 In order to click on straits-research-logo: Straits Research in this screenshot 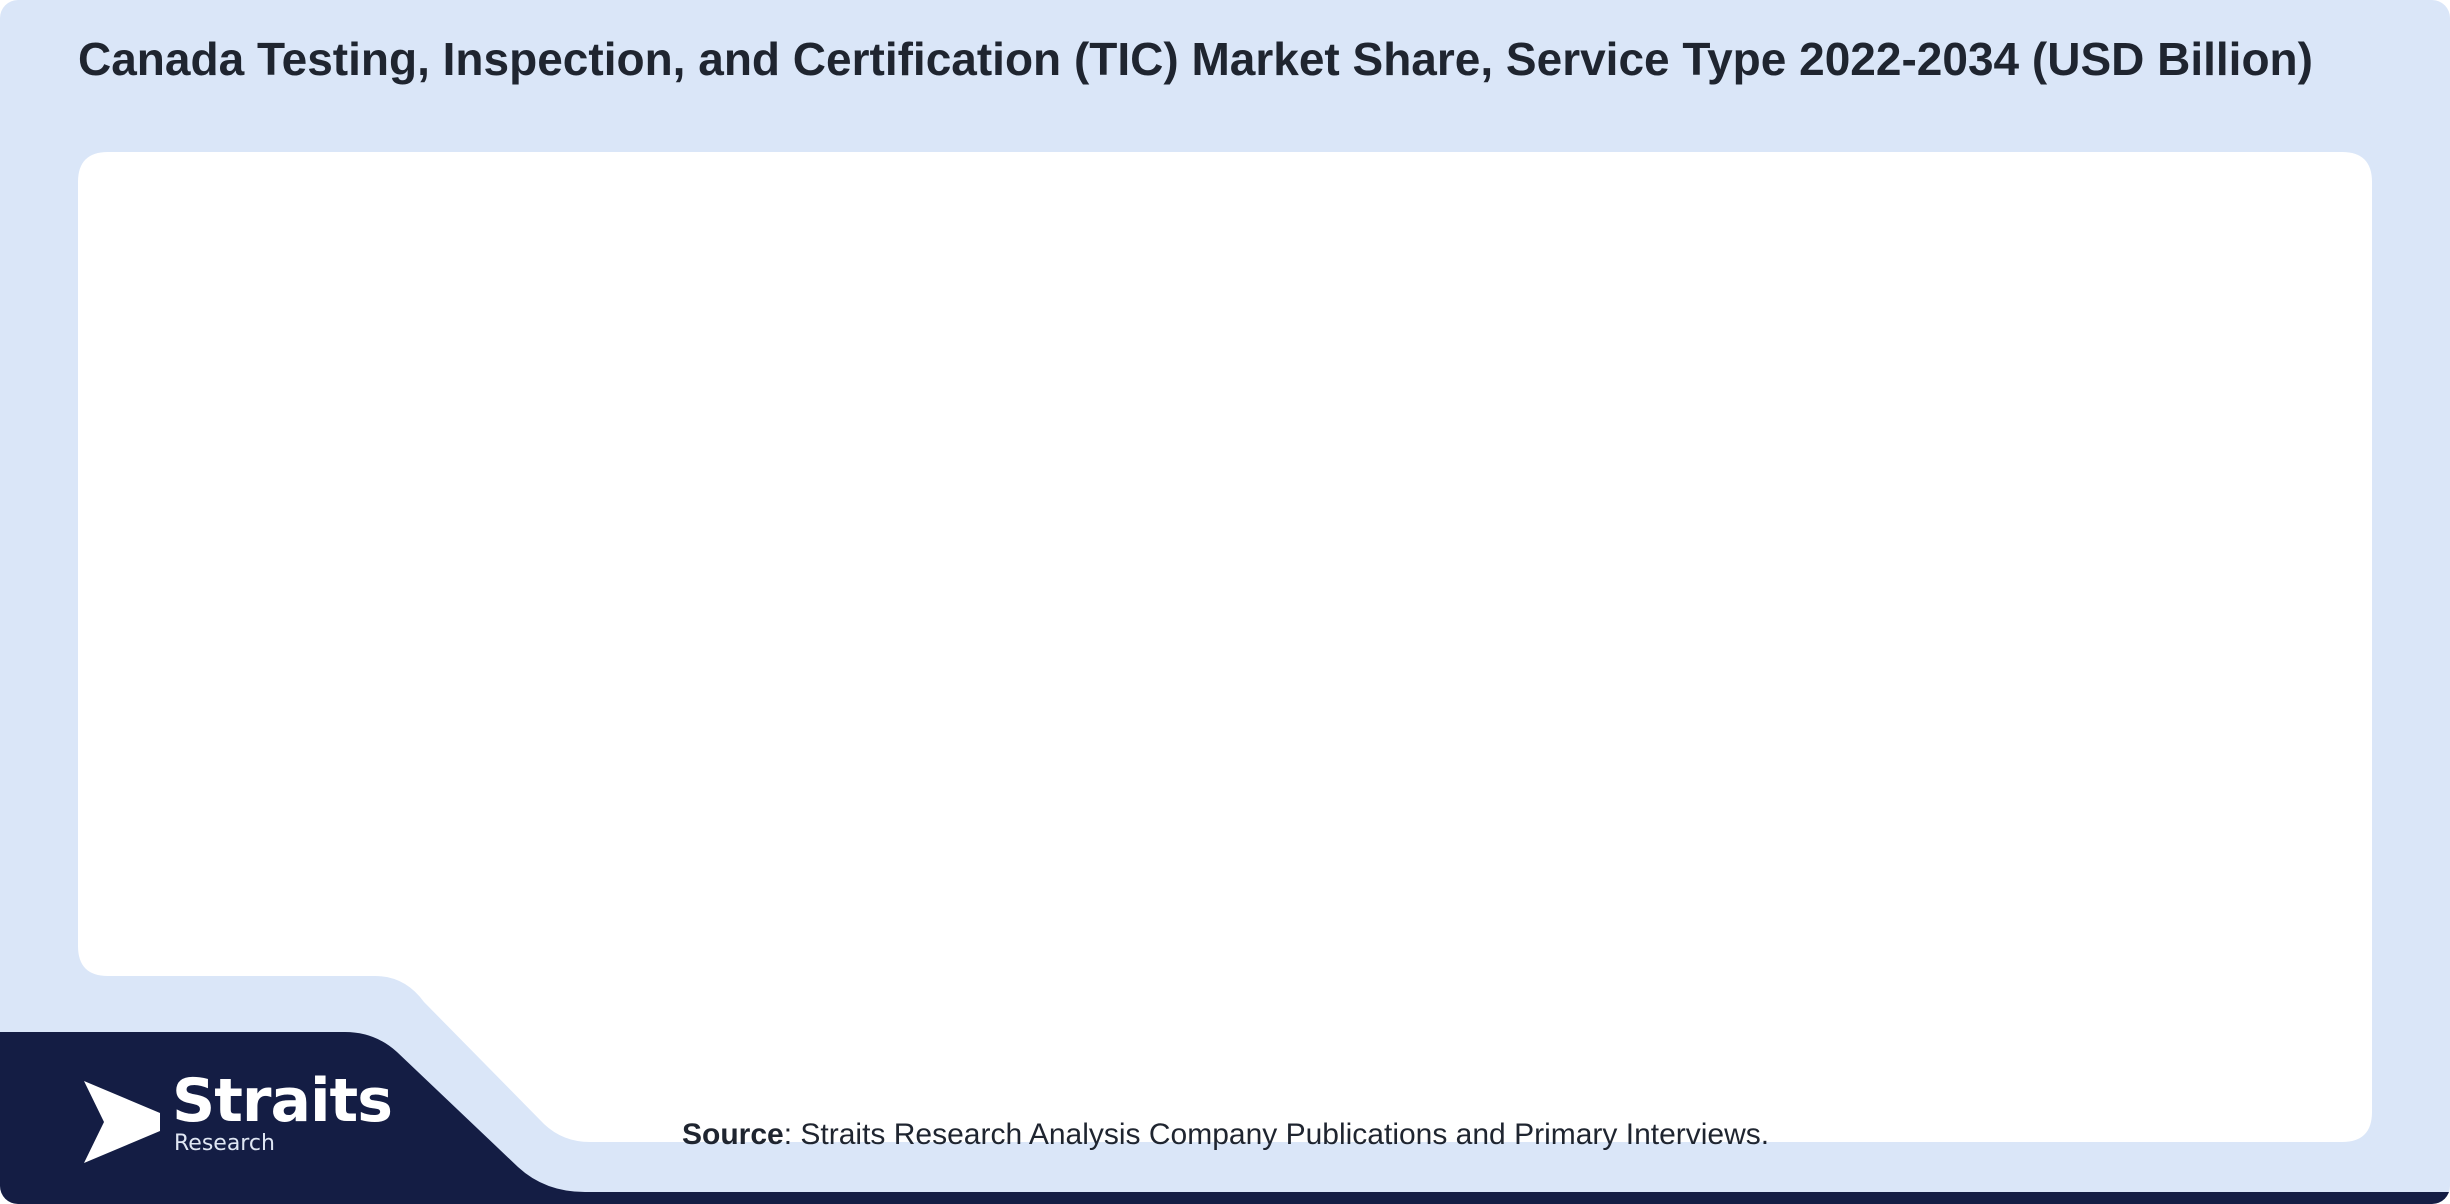, I will do `click(238, 1117)`.